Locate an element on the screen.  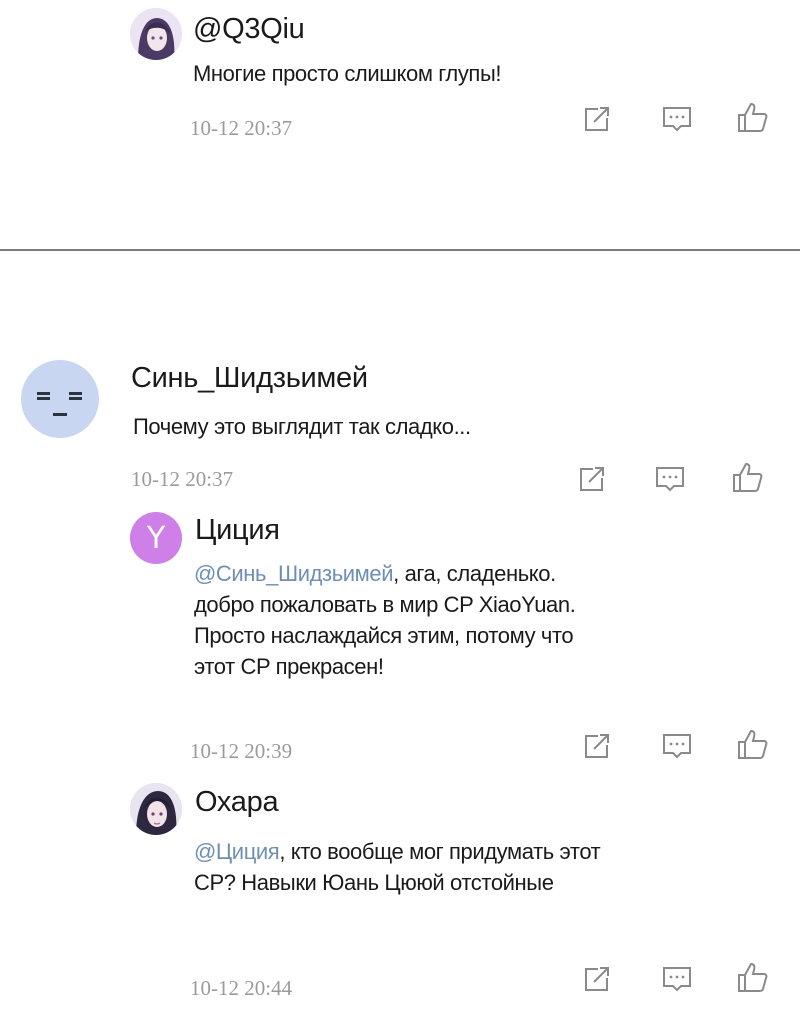
comment-timestamp: 10-12 20:39 is located at coordinates (241, 751).